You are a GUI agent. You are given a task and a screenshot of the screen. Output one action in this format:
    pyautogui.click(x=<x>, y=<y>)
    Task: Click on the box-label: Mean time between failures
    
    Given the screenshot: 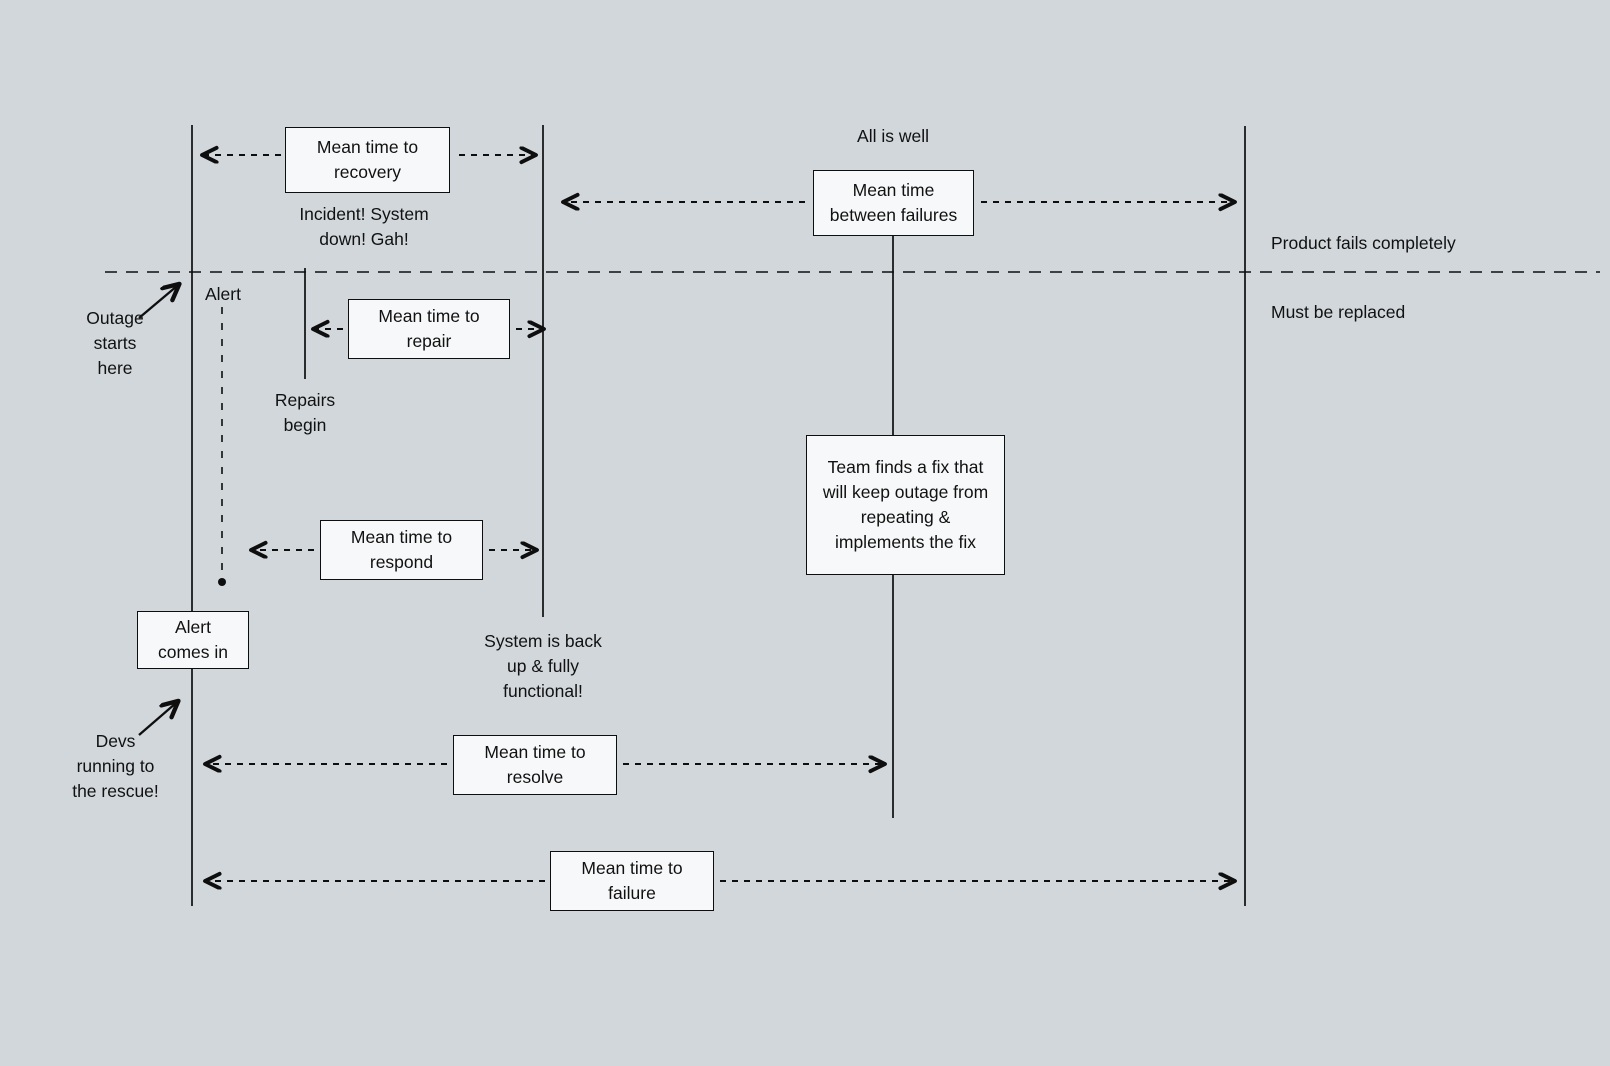 What is the action you would take?
    pyautogui.click(x=893, y=202)
    